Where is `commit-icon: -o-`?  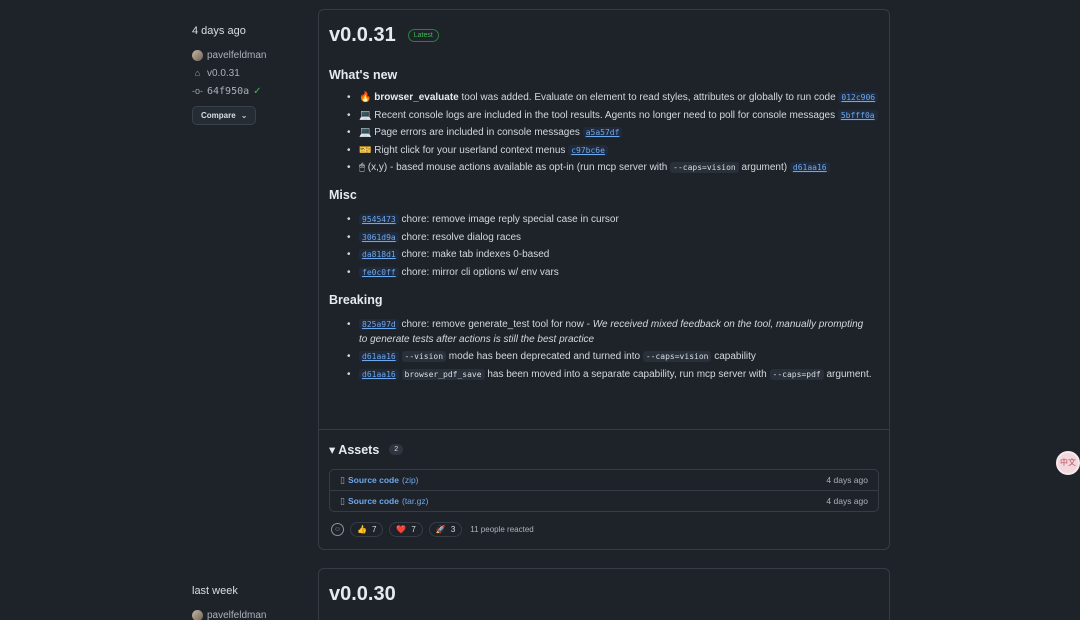
commit-icon: -o- is located at coordinates (197, 91).